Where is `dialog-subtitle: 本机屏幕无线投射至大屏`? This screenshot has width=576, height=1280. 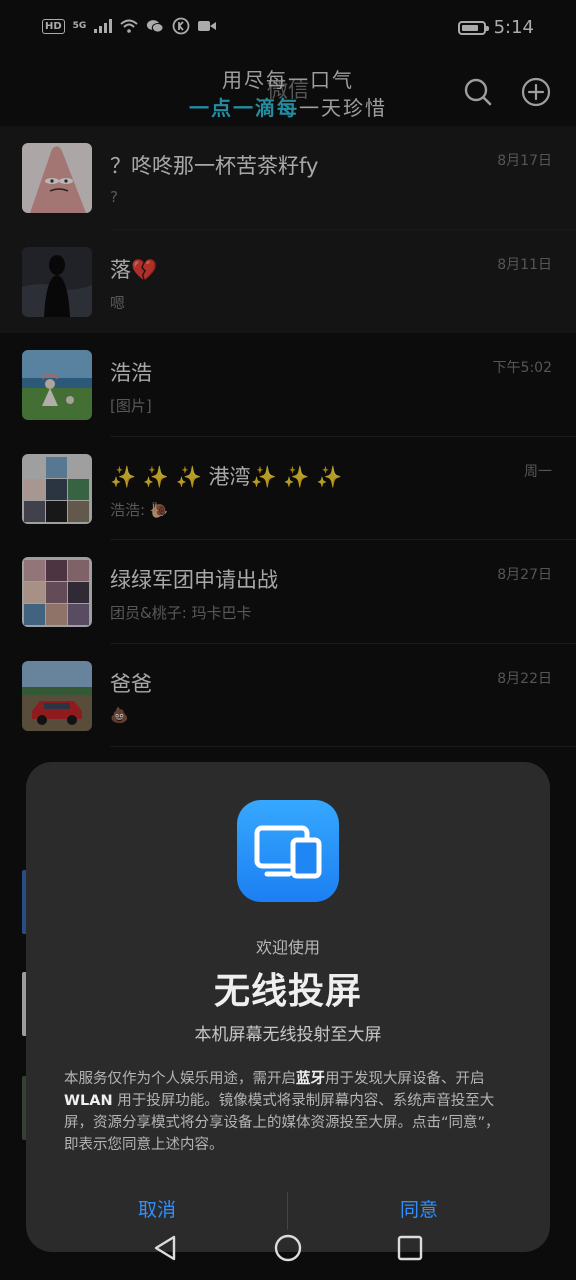 dialog-subtitle: 本机屏幕无线投射至大屏 is located at coordinates (288, 1035).